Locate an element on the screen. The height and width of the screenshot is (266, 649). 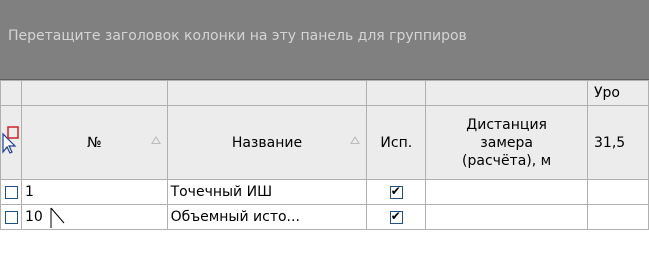
column-header-used-label: Исп. is located at coordinates (396, 142).